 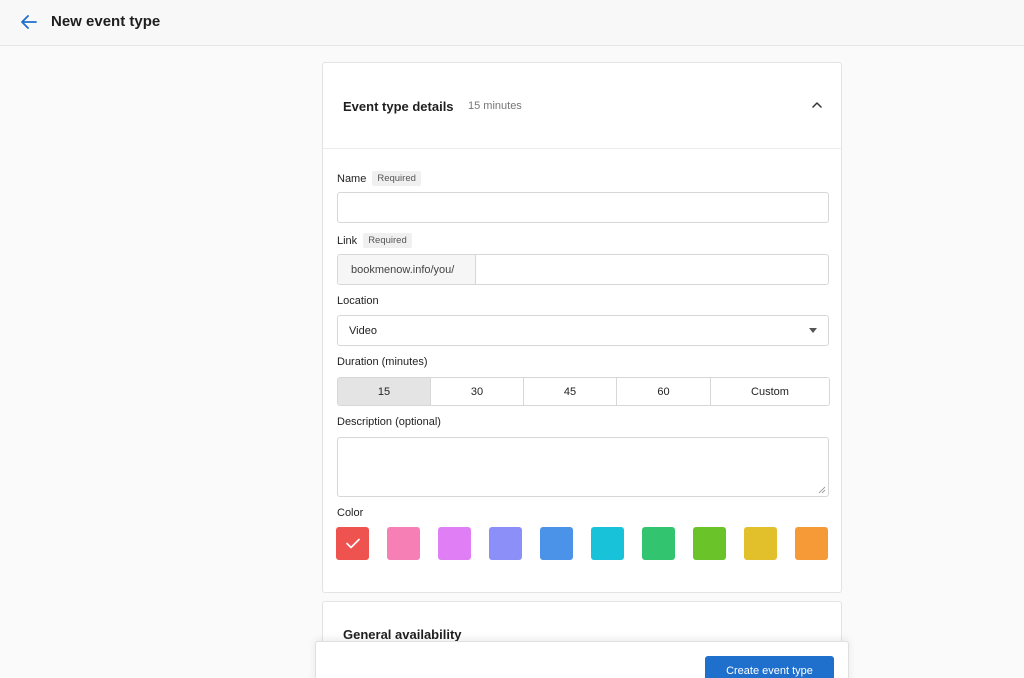 I want to click on back-button, so click(x=29, y=22).